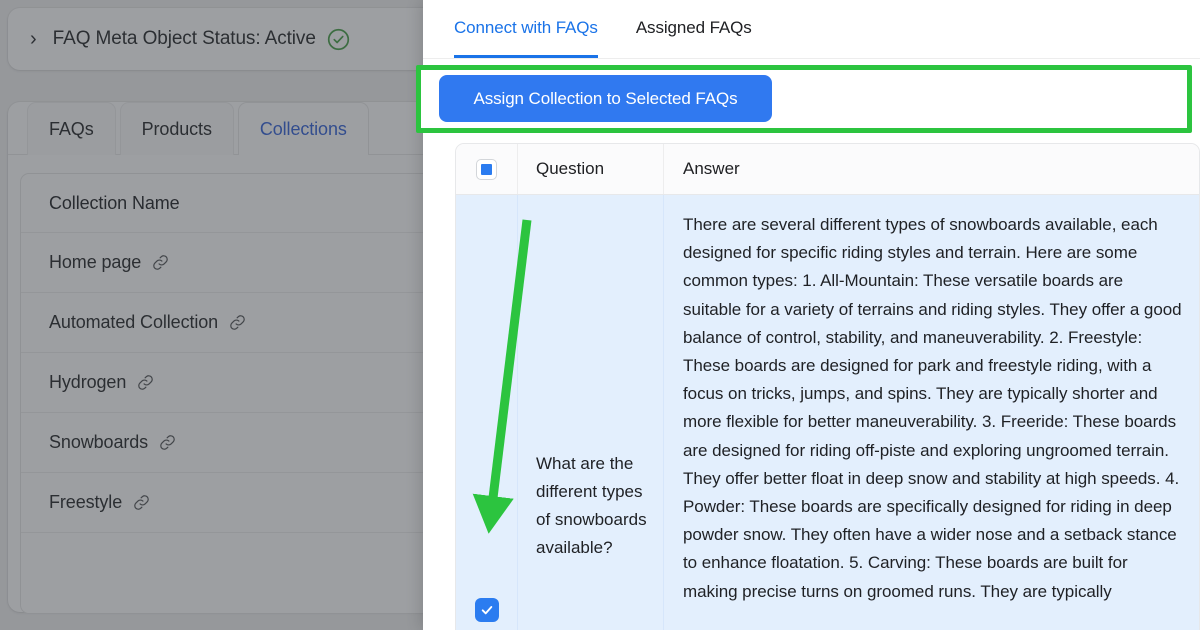  I want to click on collection-row: Snowboards, so click(225, 443).